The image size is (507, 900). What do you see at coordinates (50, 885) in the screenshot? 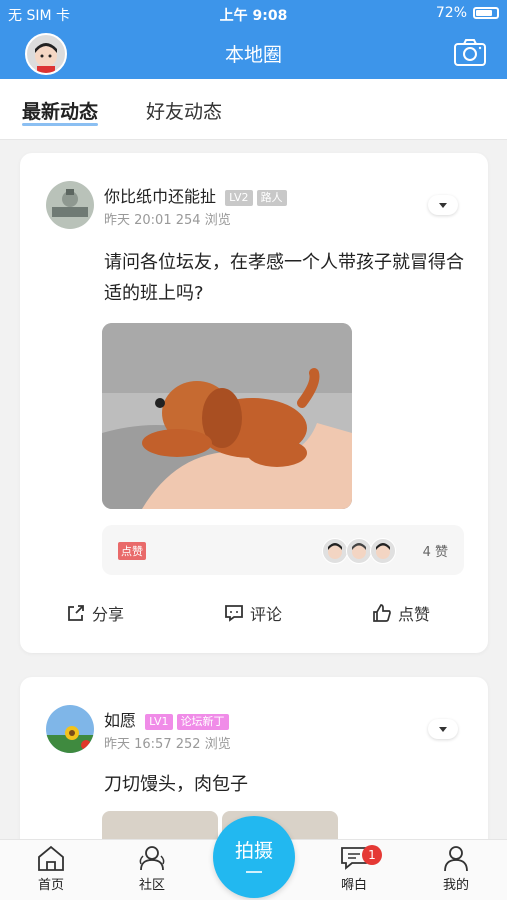
I see `tab-home-label: 首页` at bounding box center [50, 885].